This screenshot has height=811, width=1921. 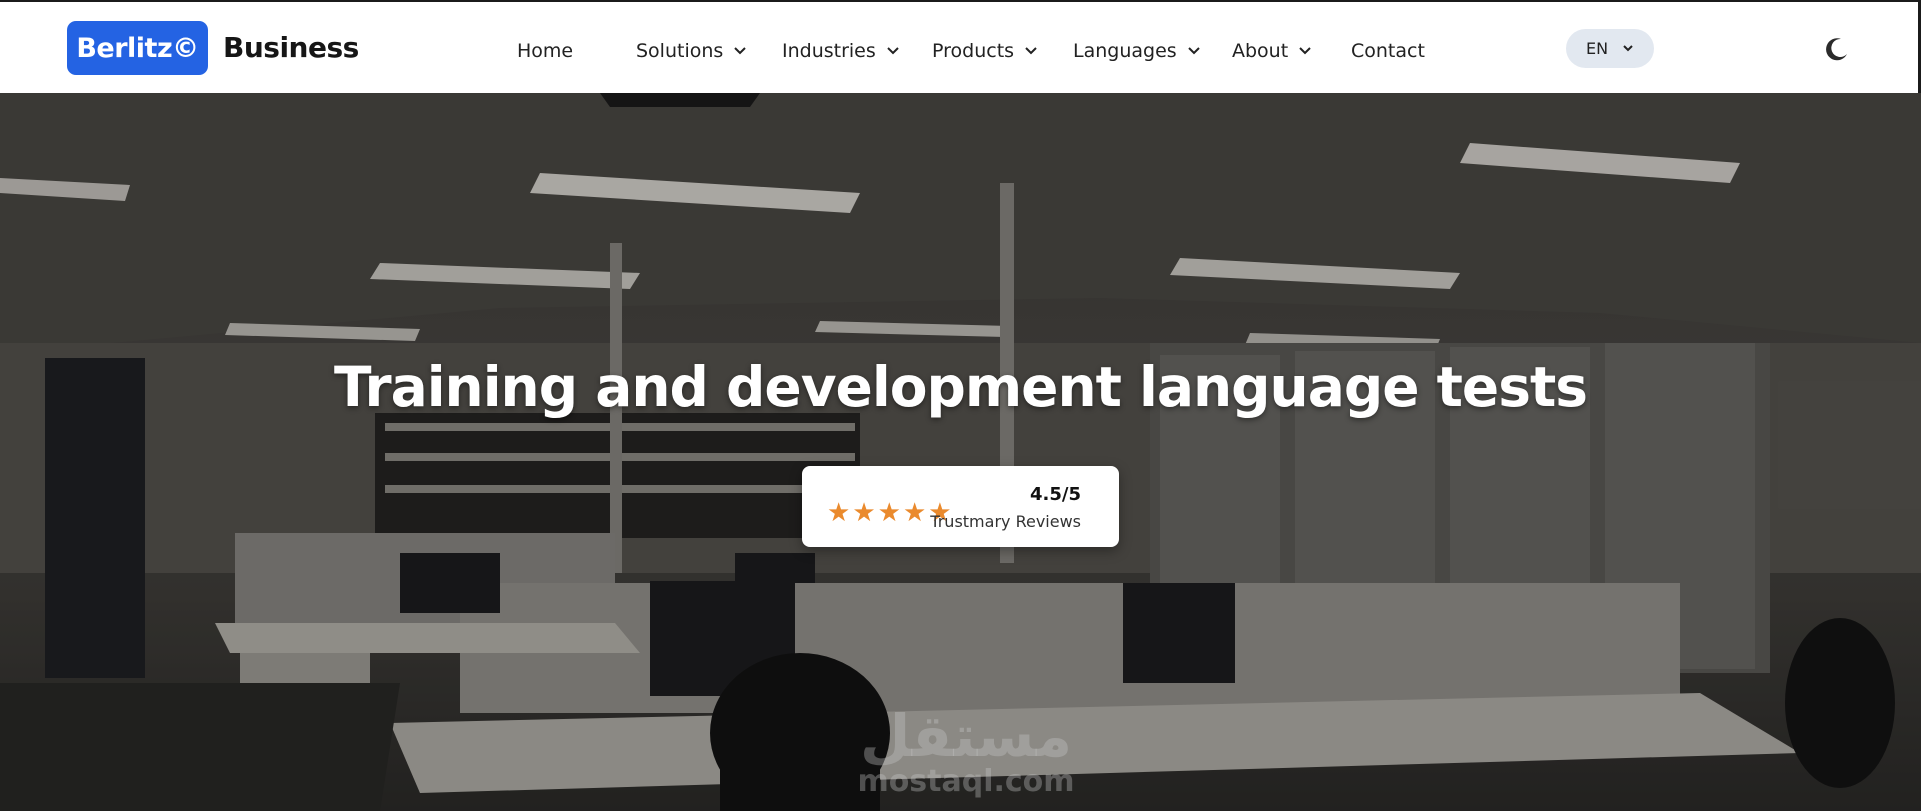 I want to click on watermark-latin: mostaql.com, so click(x=966, y=781).